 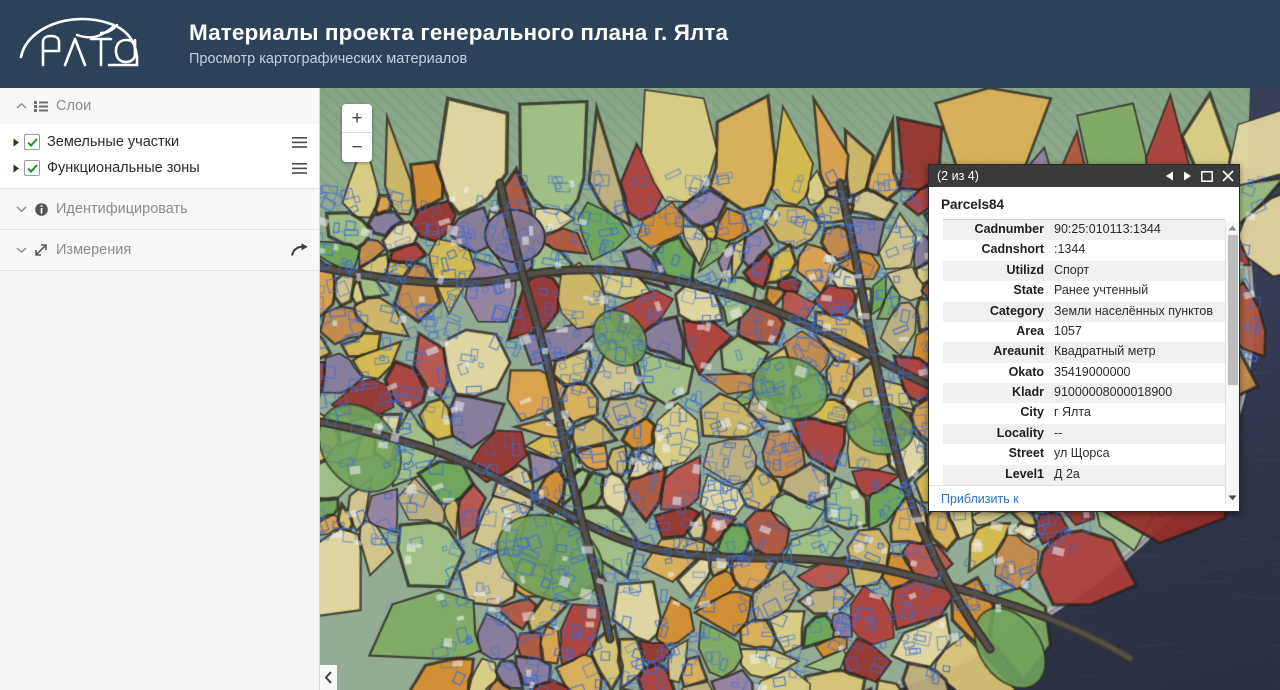 I want to click on attribute-row: Okato 35419000000, so click(x=1084, y=373).